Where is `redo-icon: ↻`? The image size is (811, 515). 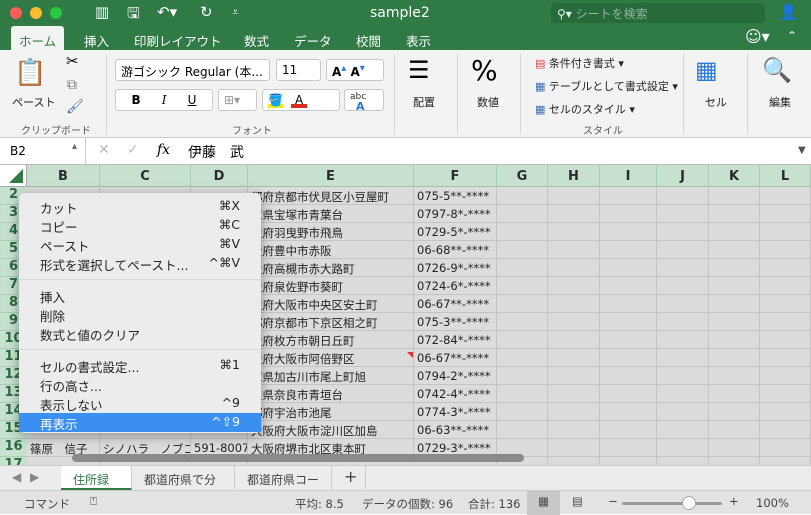
redo-icon: ↻ is located at coordinates (206, 12).